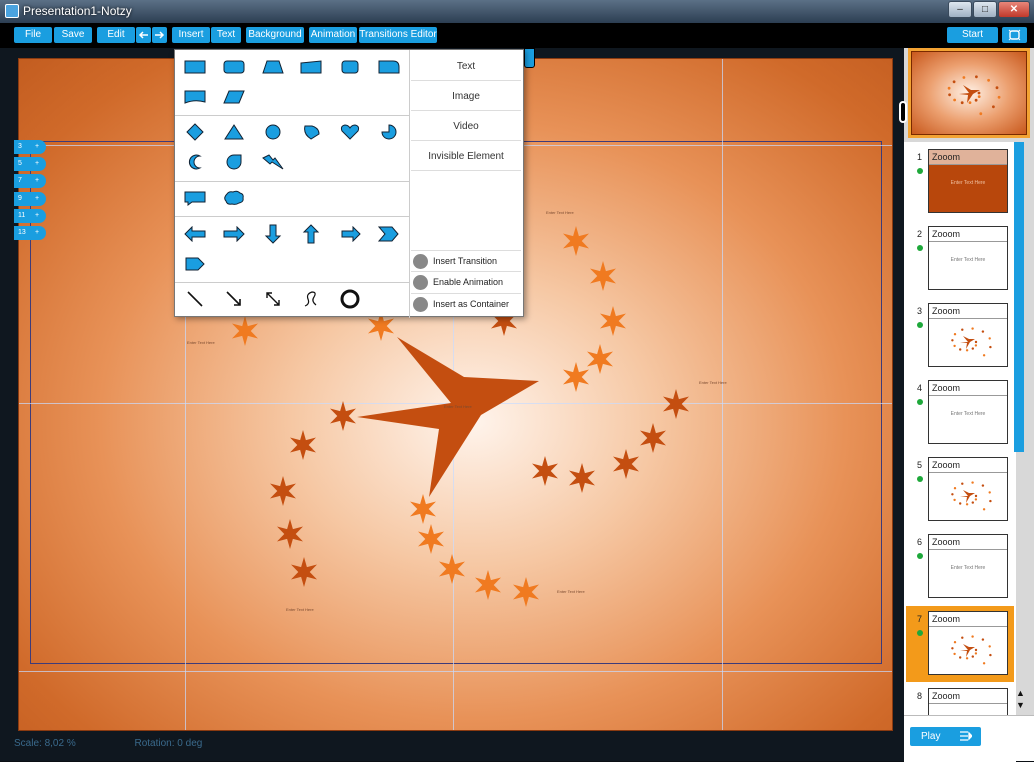 This screenshot has height=762, width=1034. What do you see at coordinates (234, 67) in the screenshot?
I see `rounded-rectangle-shape-icon` at bounding box center [234, 67].